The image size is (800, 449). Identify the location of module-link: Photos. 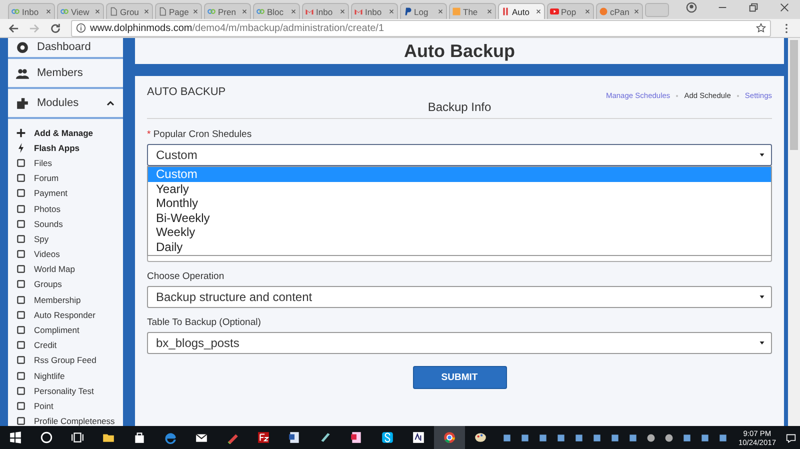
(69, 208).